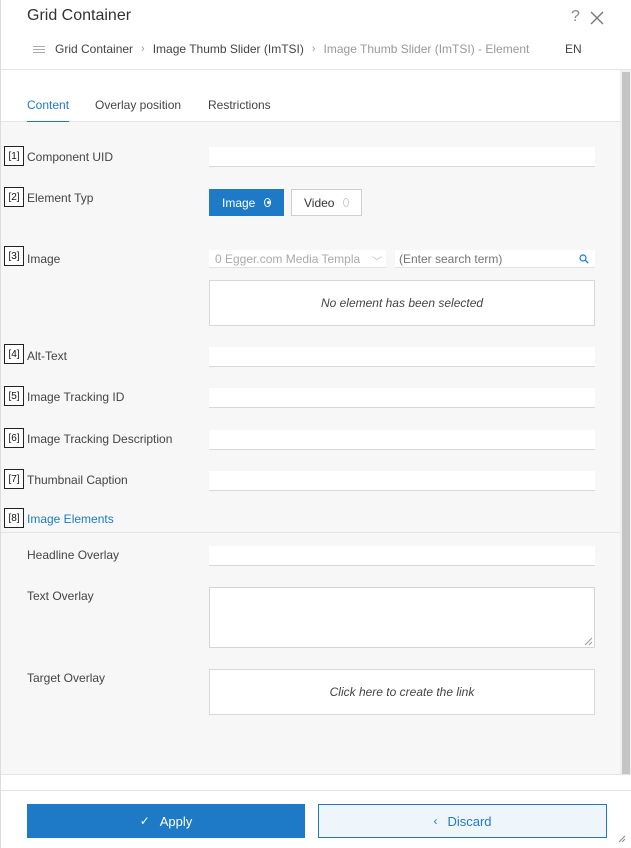 The height and width of the screenshot is (848, 631). Describe the element at coordinates (377, 262) in the screenshot. I see `chevron-down-icon: ﹀` at that location.